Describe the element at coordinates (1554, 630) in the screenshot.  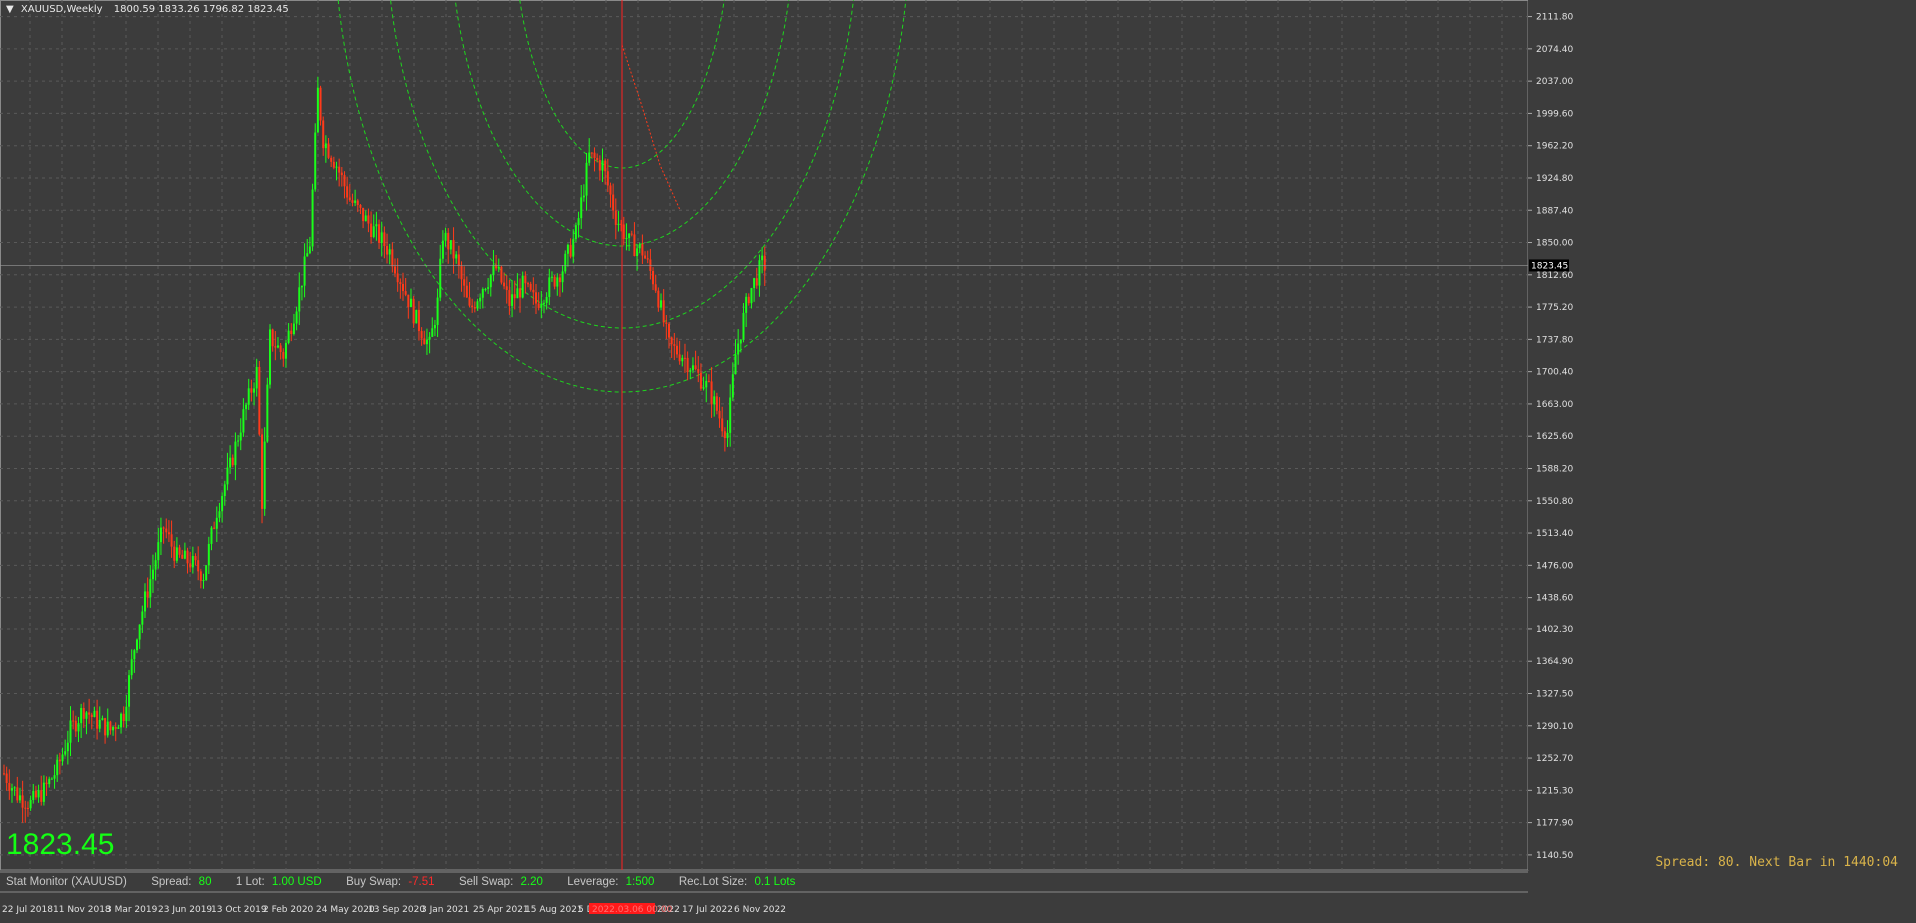
I see `price-tick-label: 1402.30` at that location.